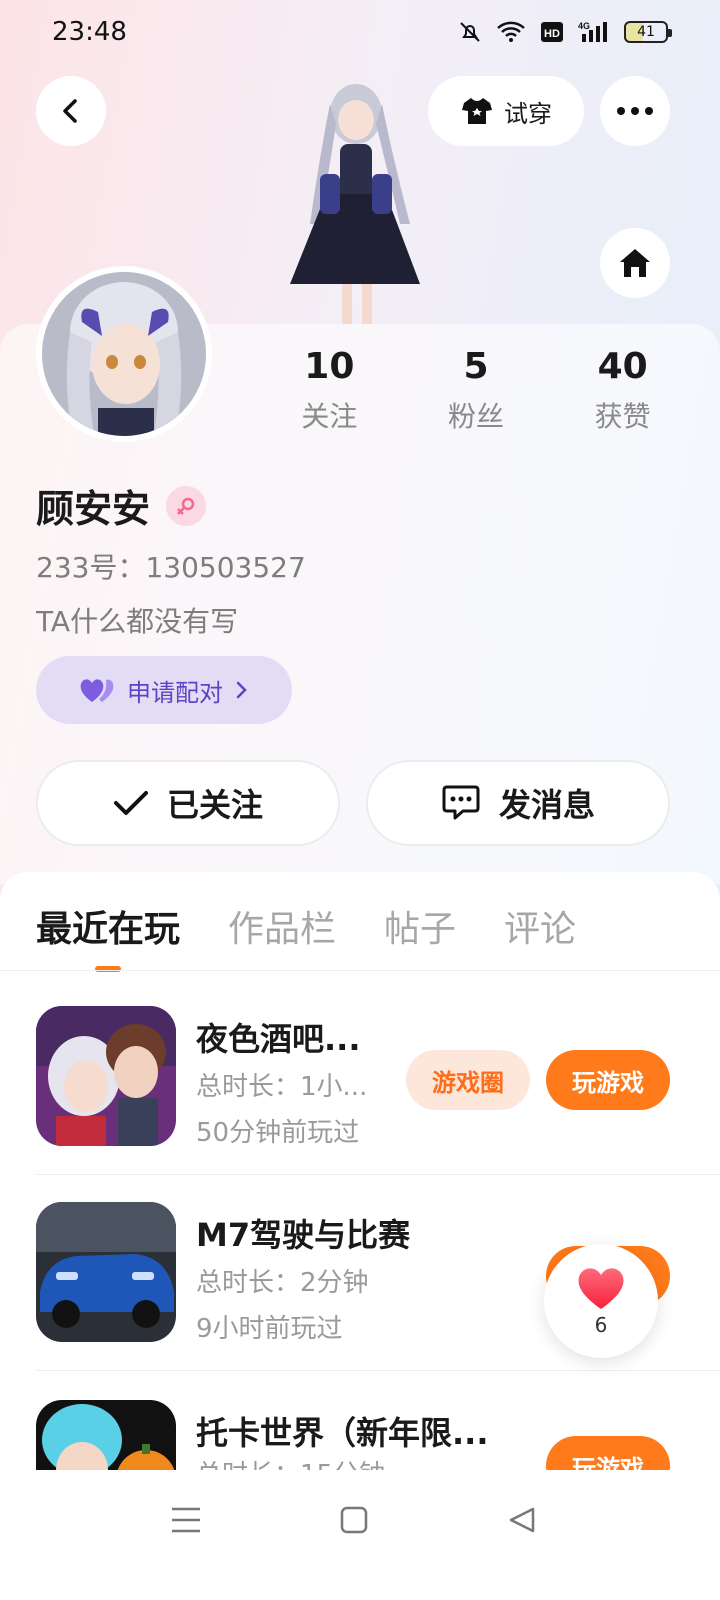 This screenshot has width=720, height=1600. I want to click on request-match-label: 申请配对, so click(175, 692).